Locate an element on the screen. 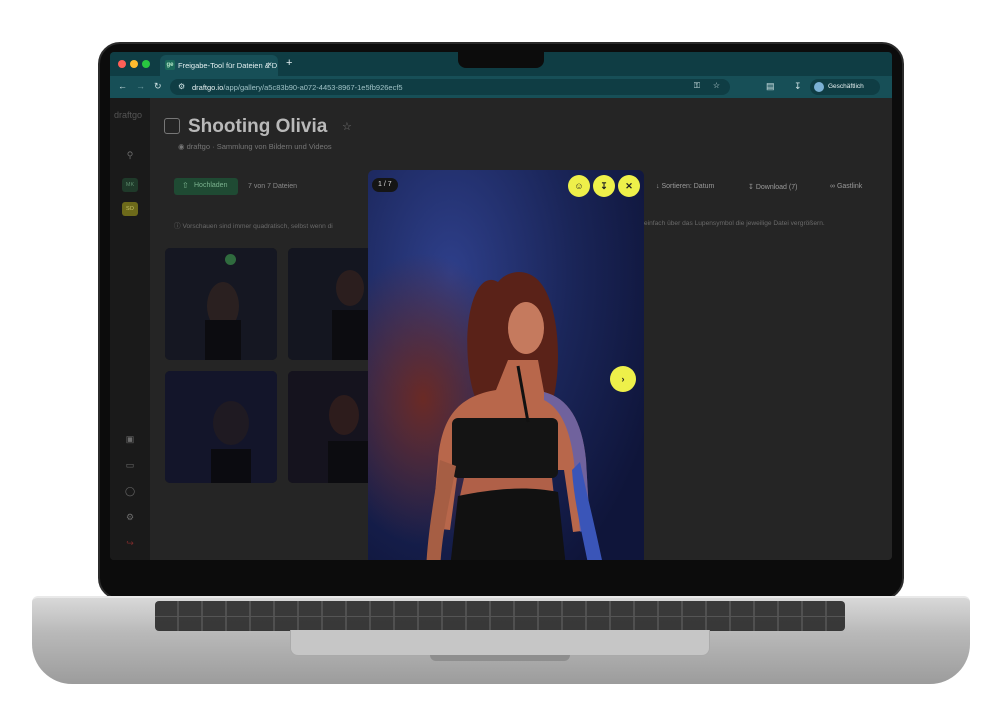  upload-label: Hochladen is located at coordinates (211, 185).